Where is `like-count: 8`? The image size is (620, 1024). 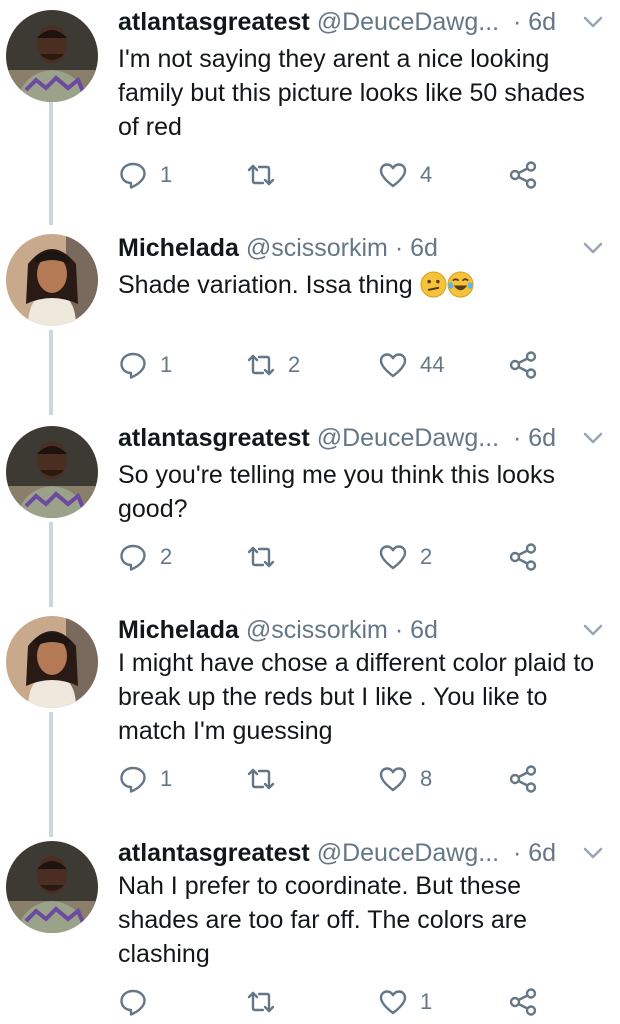
like-count: 8 is located at coordinates (426, 778).